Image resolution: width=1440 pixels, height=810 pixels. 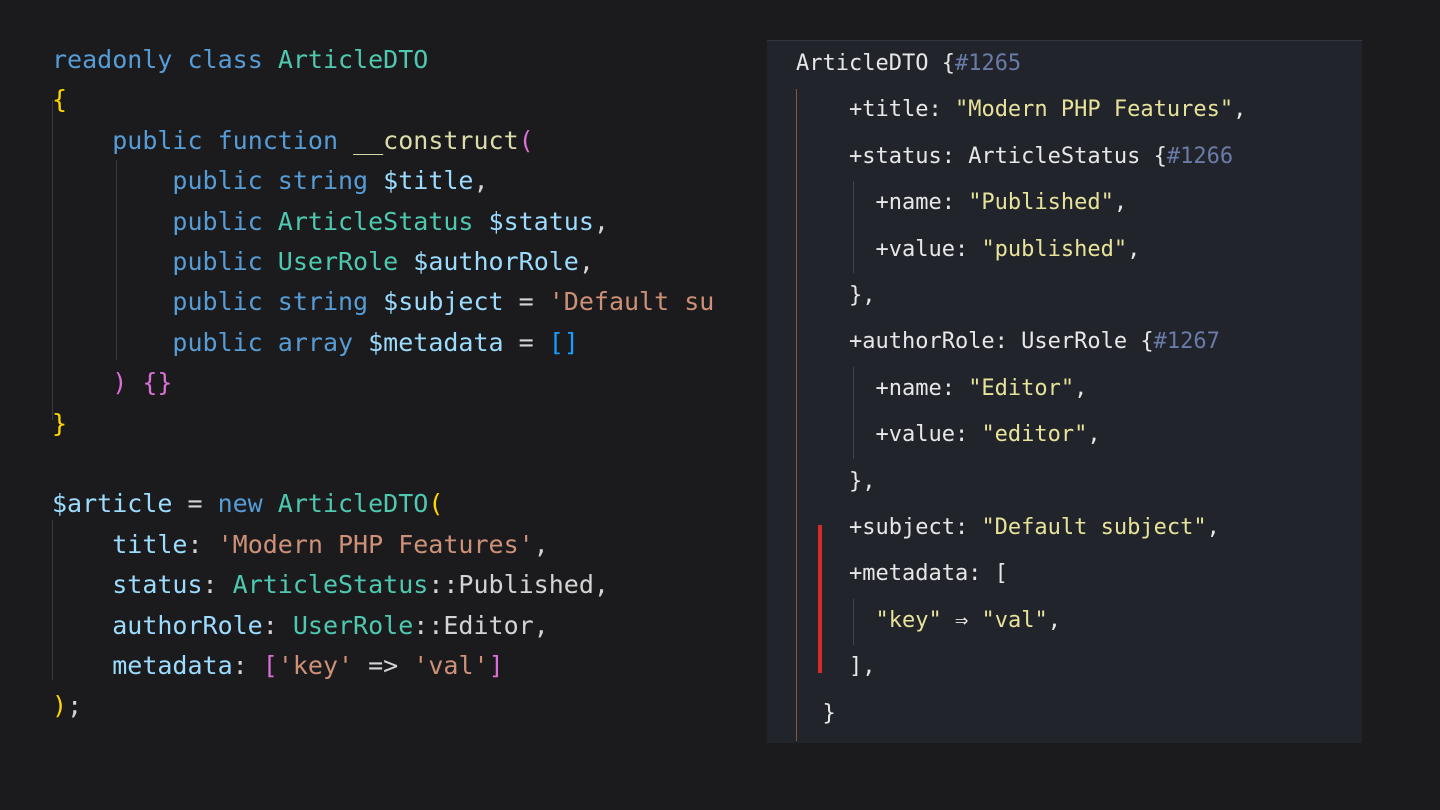 I want to click on code-line: authorRole: UserRole::Editor,, so click(x=300, y=626).